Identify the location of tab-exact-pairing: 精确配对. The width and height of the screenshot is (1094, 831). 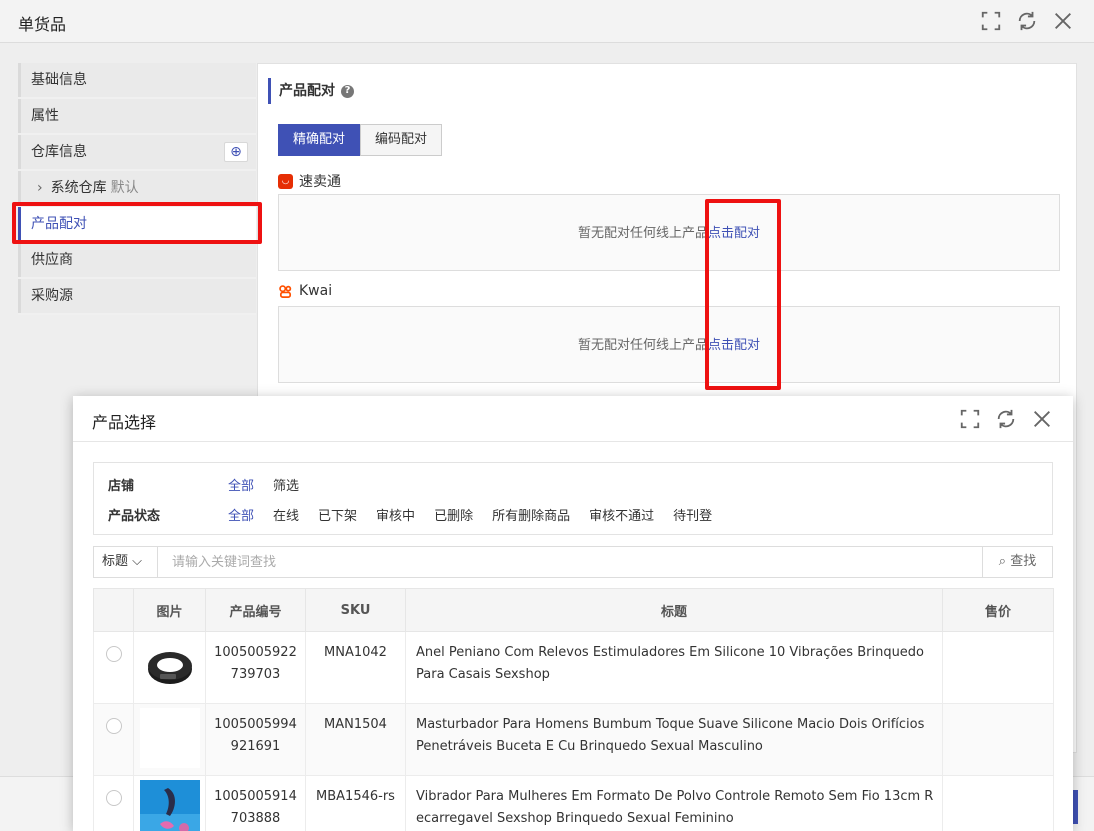
(319, 140).